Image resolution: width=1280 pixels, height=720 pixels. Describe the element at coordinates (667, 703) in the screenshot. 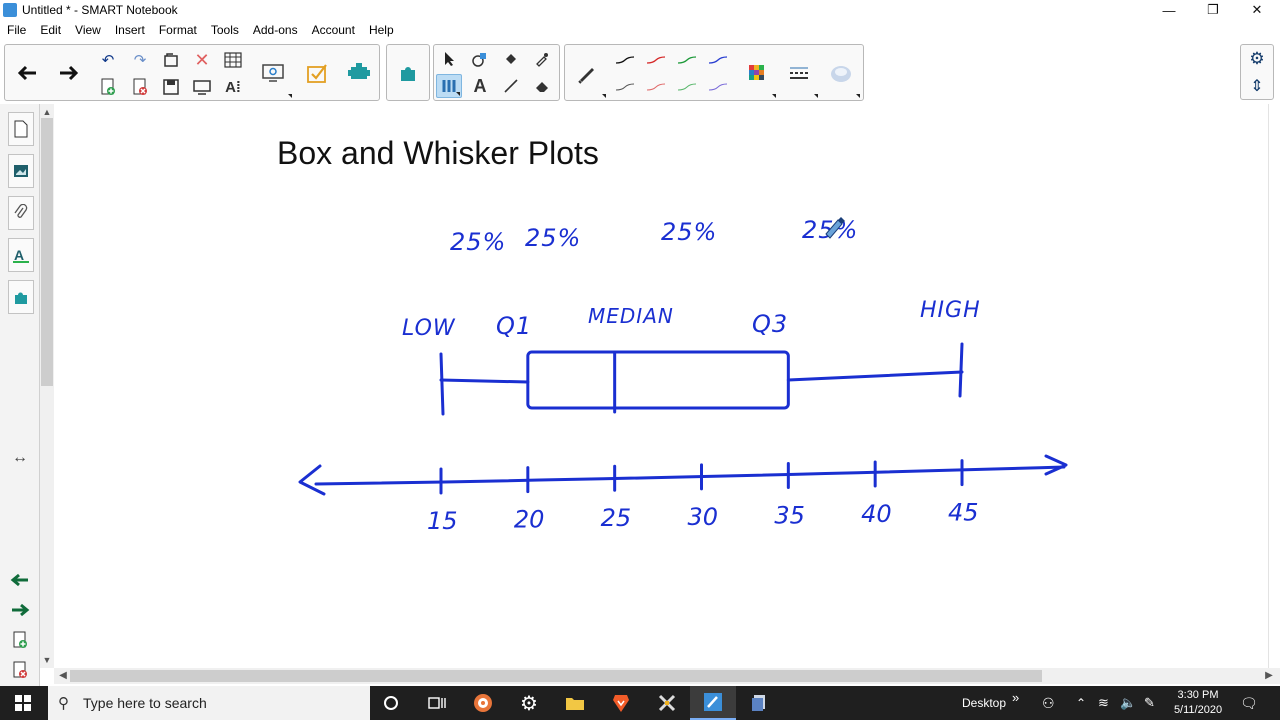

I see `tools-app-button` at that location.